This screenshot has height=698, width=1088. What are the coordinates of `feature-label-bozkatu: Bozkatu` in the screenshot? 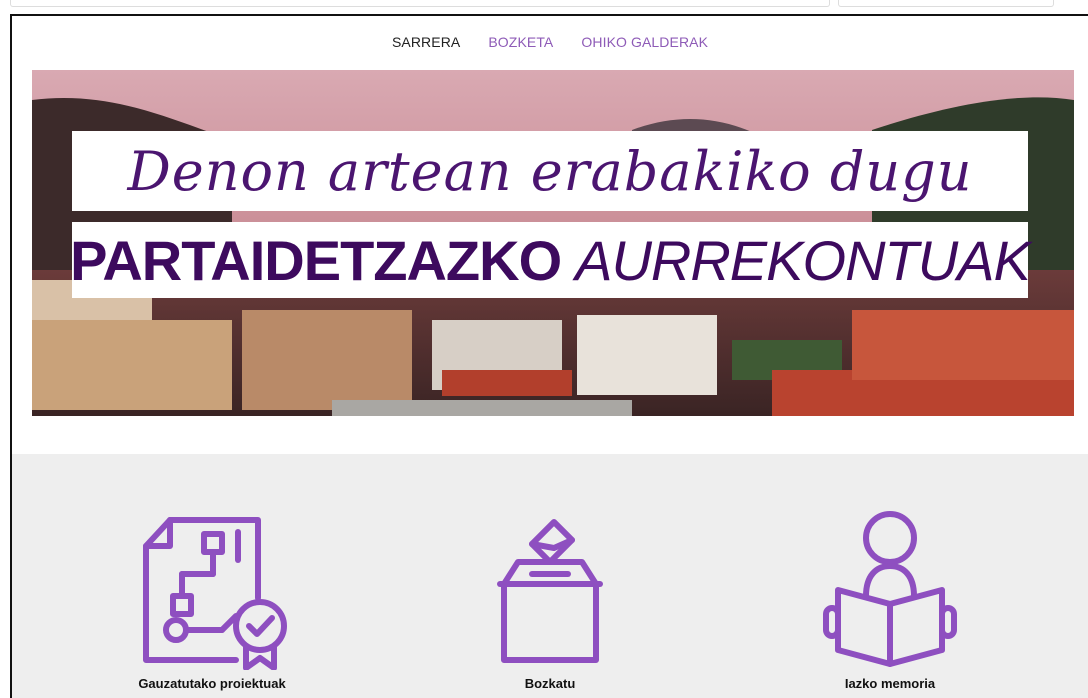 It's located at (550, 683).